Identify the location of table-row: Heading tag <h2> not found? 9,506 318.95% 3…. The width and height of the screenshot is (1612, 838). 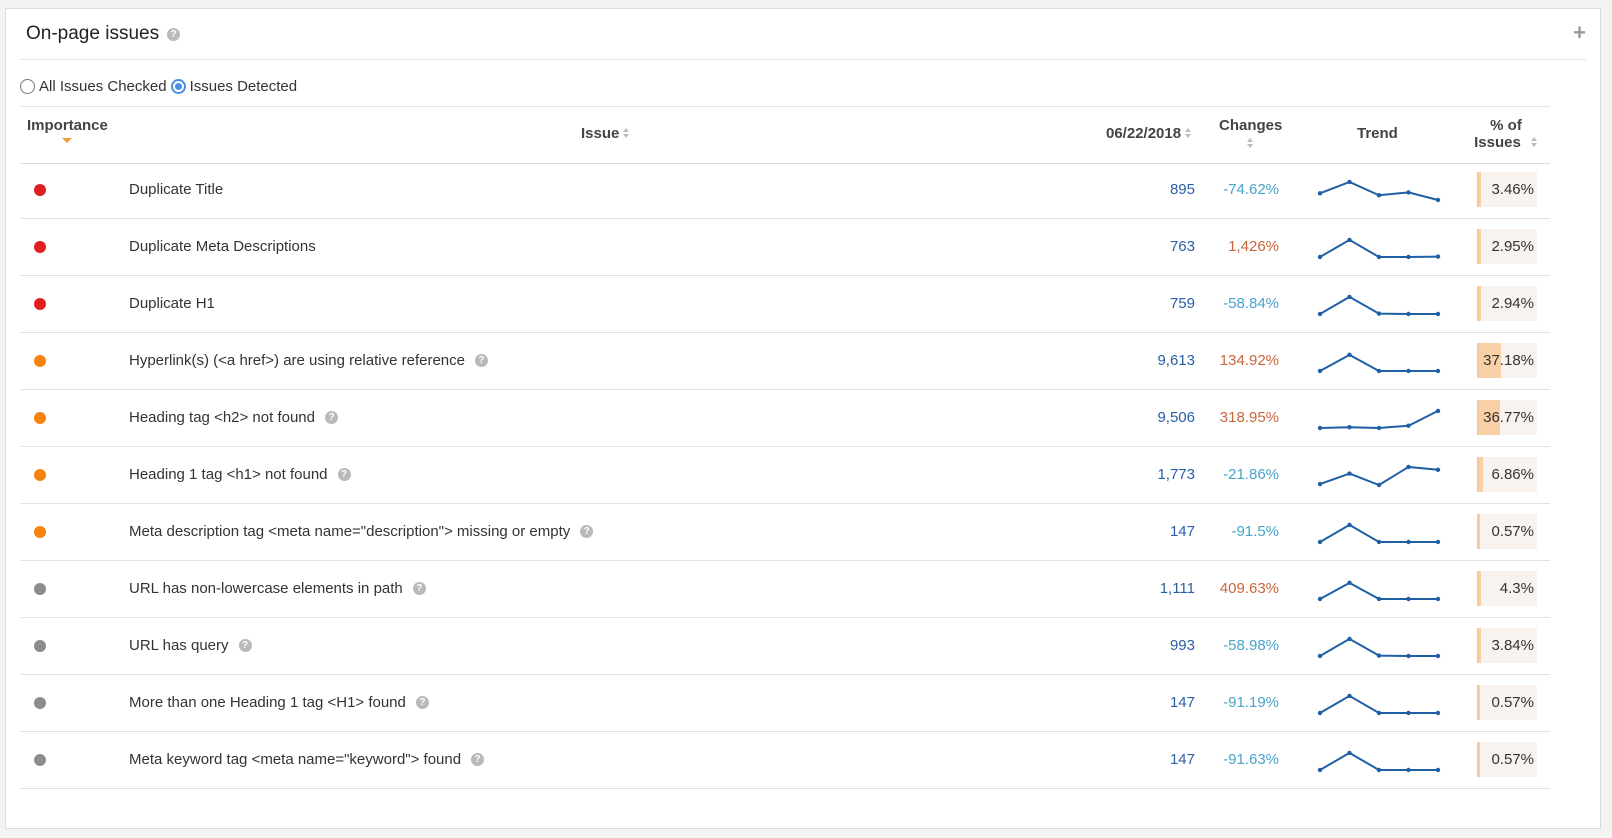
(785, 418).